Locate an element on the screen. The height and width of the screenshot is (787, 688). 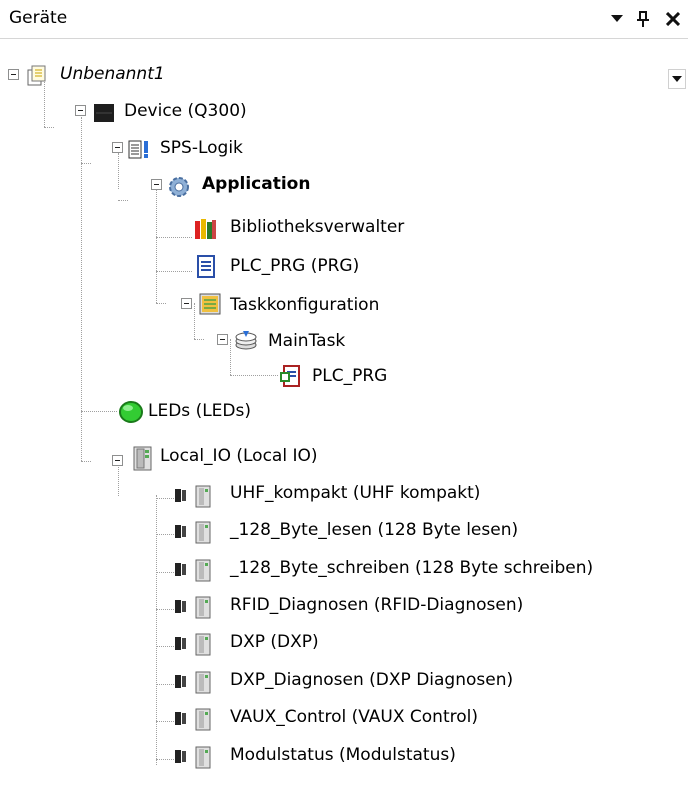
close-icon is located at coordinates (673, 19).